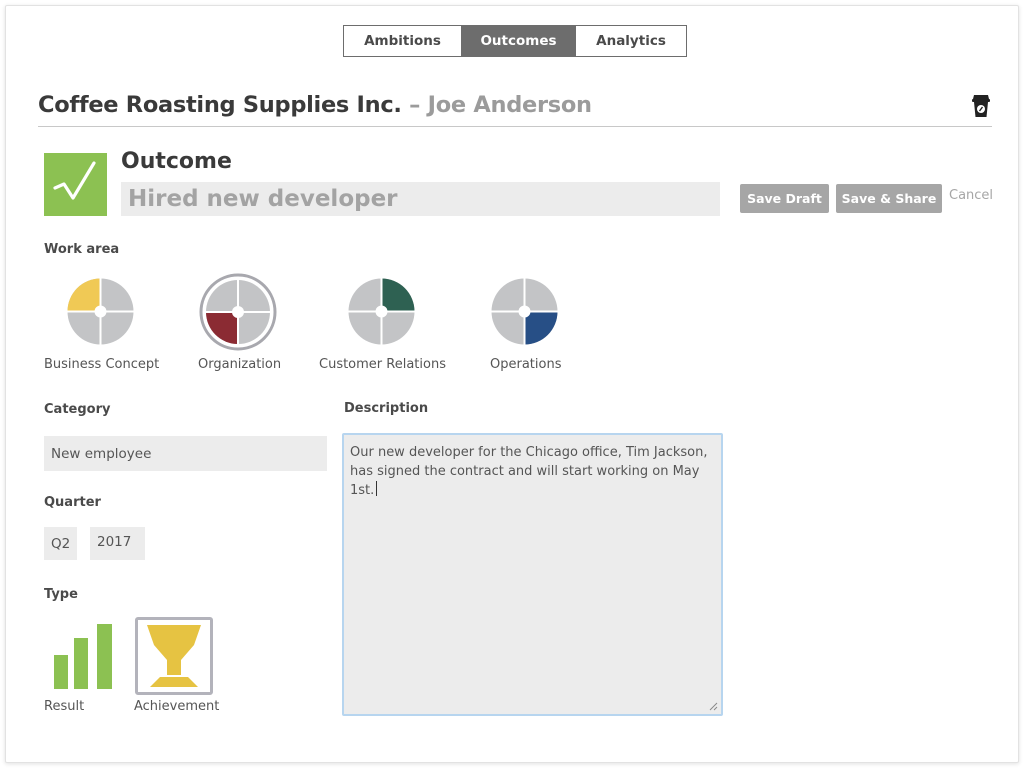 This screenshot has height=768, width=1024. Describe the element at coordinates (185, 453) in the screenshot. I see `category-field: New employee` at that location.